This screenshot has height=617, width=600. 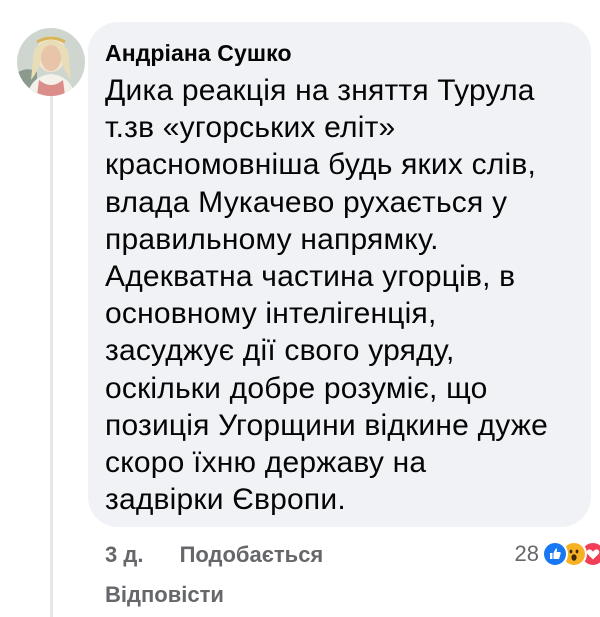 I want to click on reply-button: Відповісти, so click(x=164, y=595).